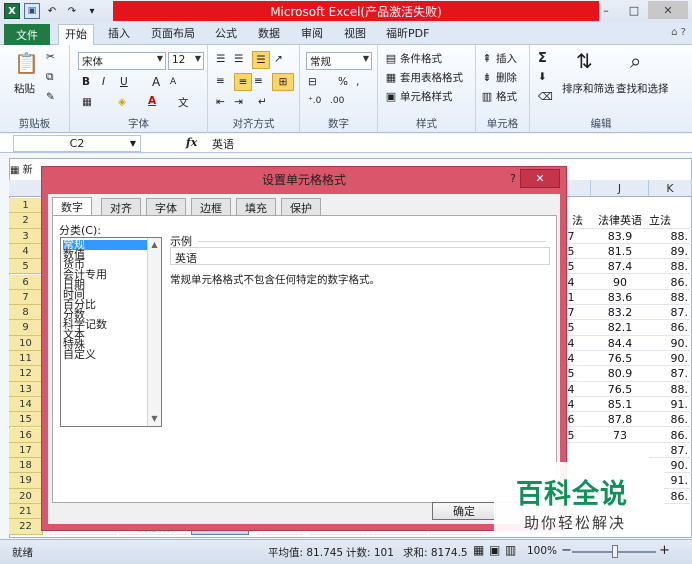  I want to click on column-header-K: K, so click(670, 188).